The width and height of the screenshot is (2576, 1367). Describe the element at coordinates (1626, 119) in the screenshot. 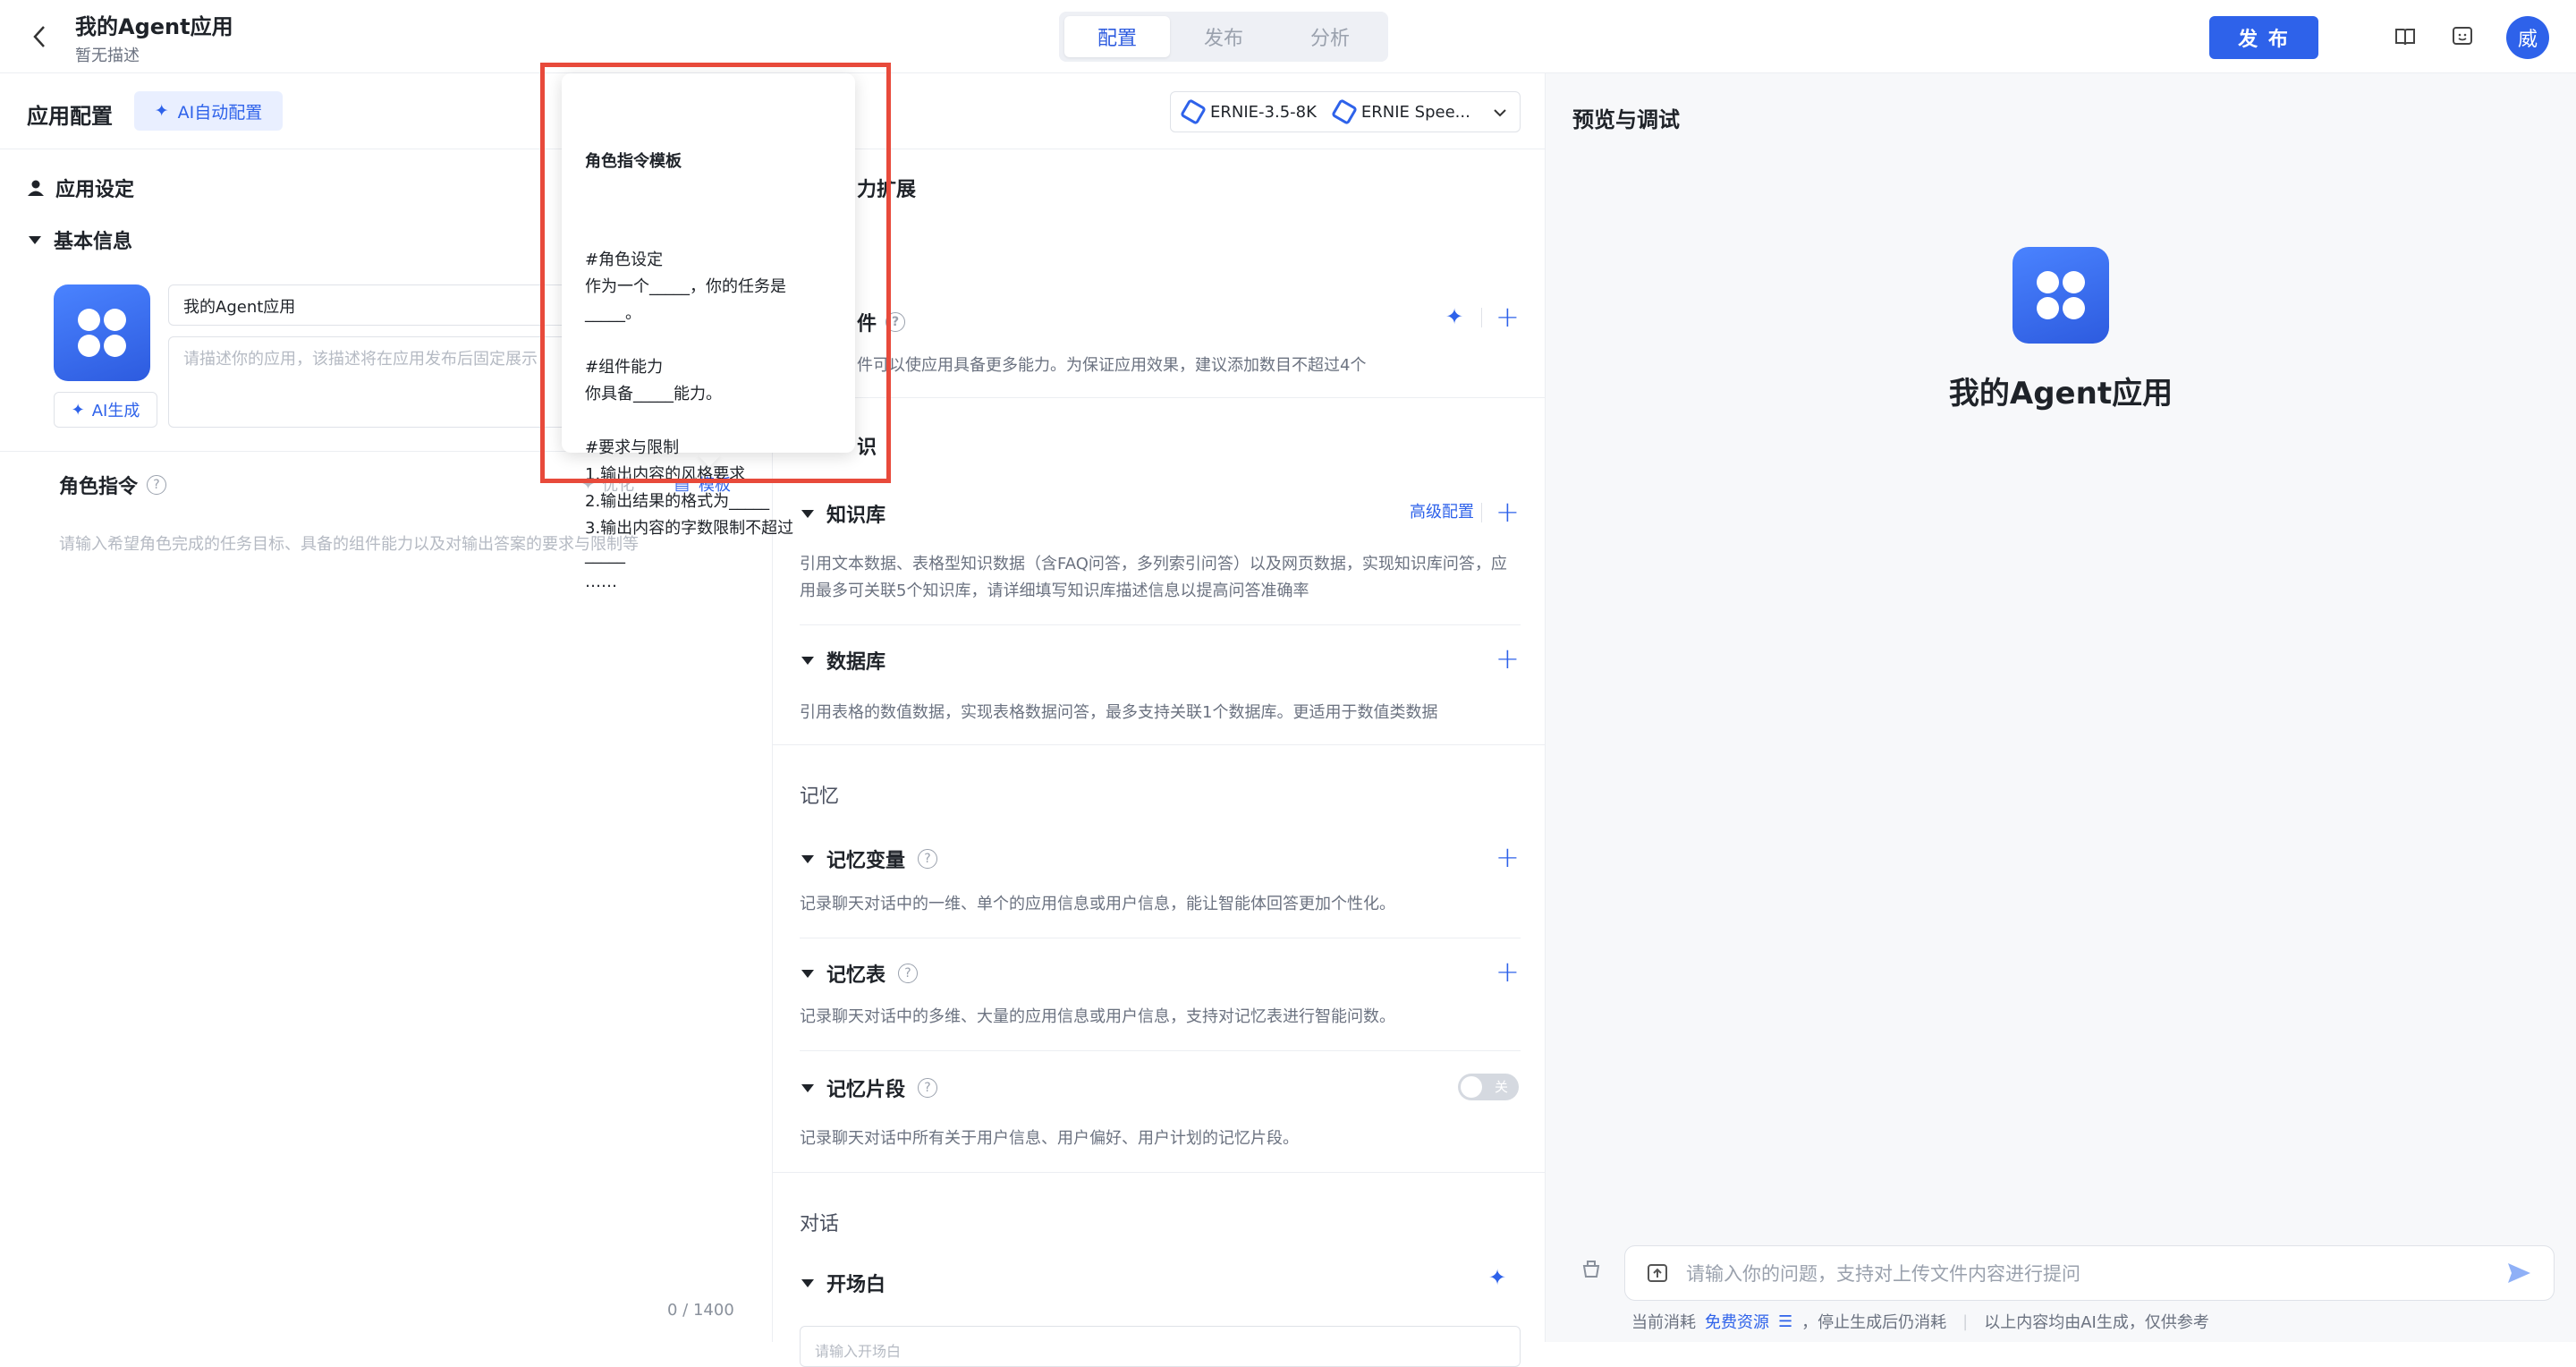

I see `preview-title: 预览与调试` at that location.